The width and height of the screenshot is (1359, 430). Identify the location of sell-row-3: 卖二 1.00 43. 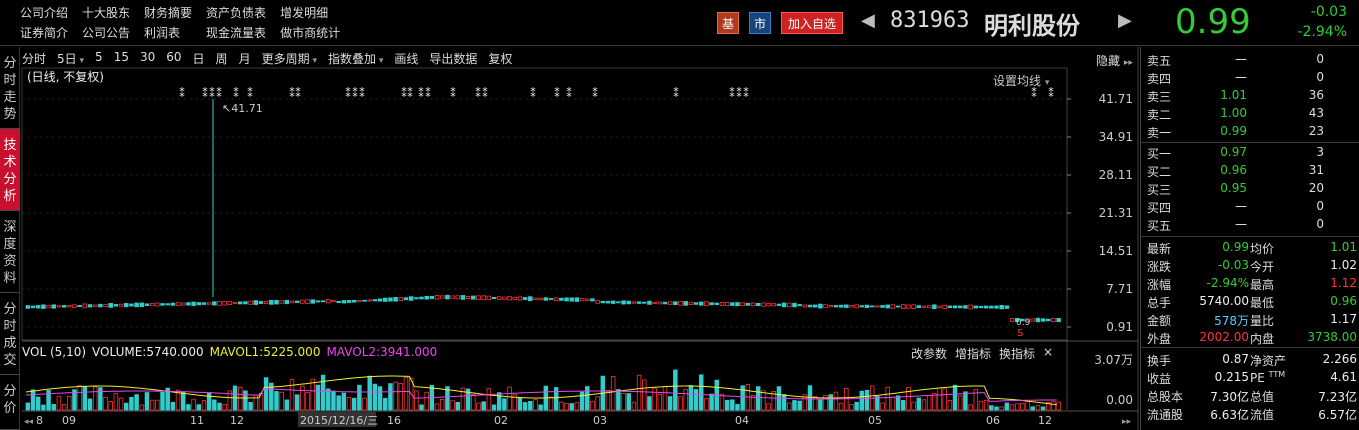
(1252, 115).